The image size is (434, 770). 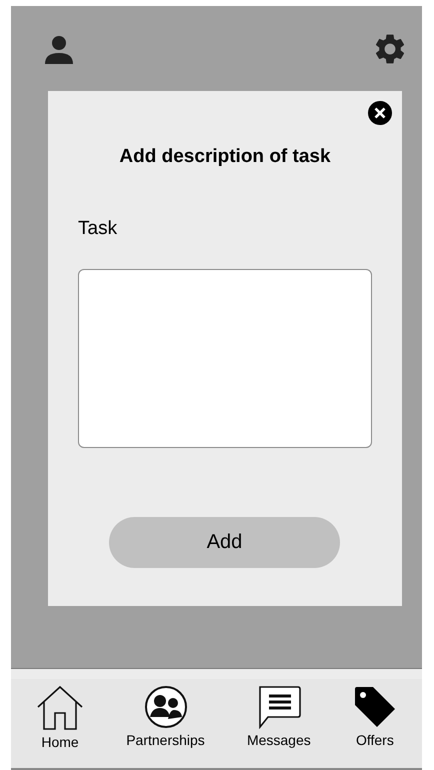 I want to click on nav-item: Home, so click(x=60, y=717).